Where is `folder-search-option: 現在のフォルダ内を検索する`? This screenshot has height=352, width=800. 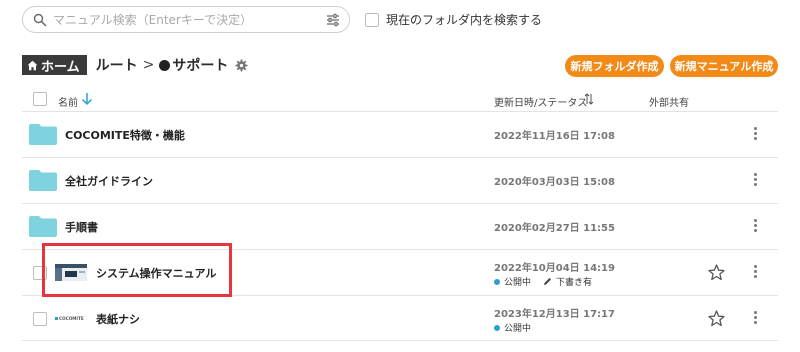
folder-search-option: 現在のフォルダ内を検索する is located at coordinates (453, 19).